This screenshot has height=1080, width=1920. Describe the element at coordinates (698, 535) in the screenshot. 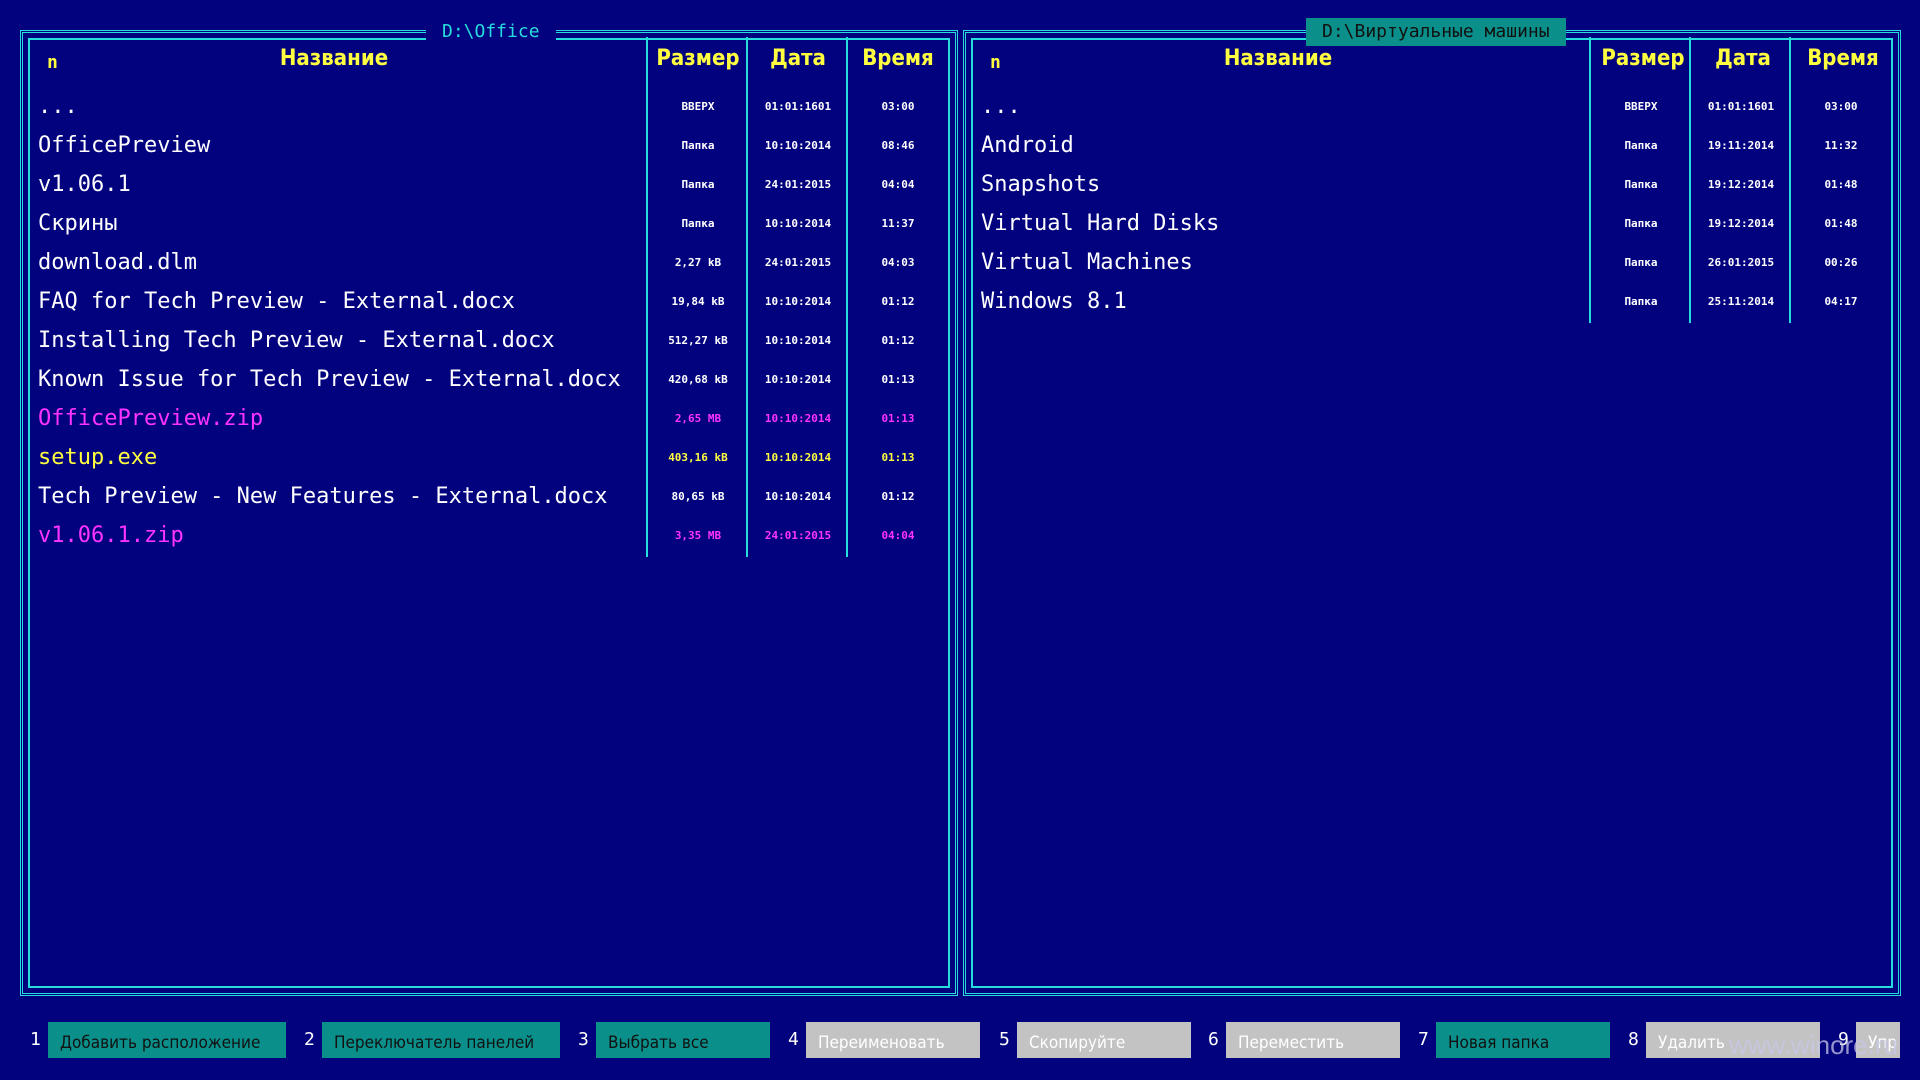

I see `file-size: 3,35 MB` at that location.